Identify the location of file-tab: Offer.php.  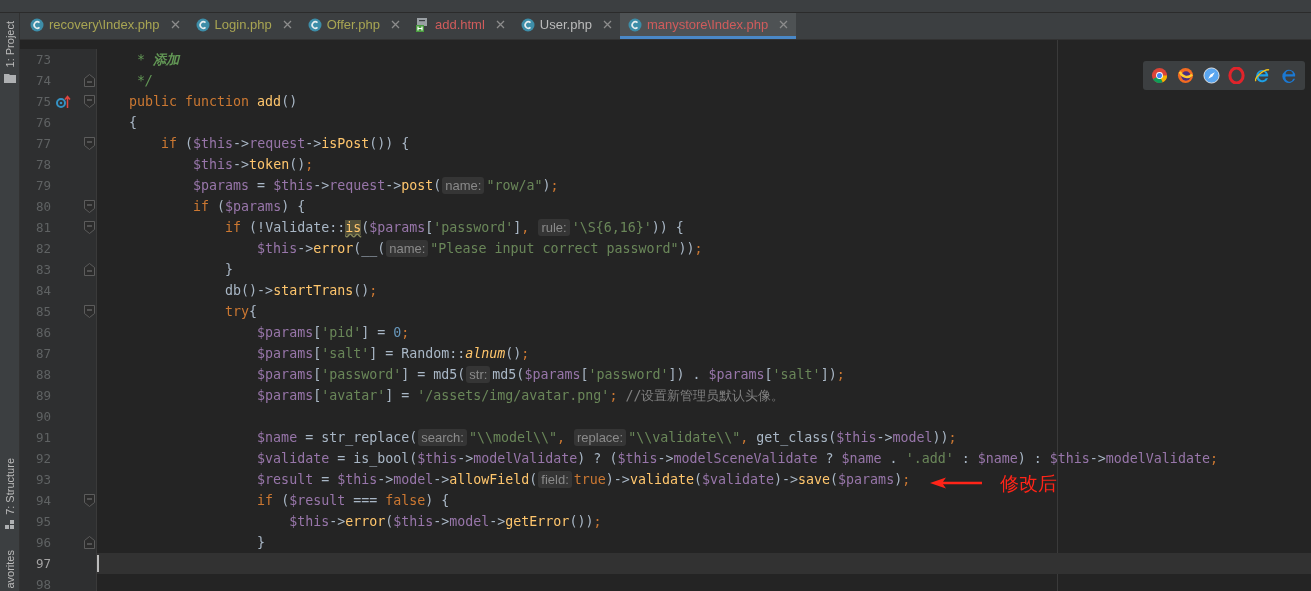
(353, 26).